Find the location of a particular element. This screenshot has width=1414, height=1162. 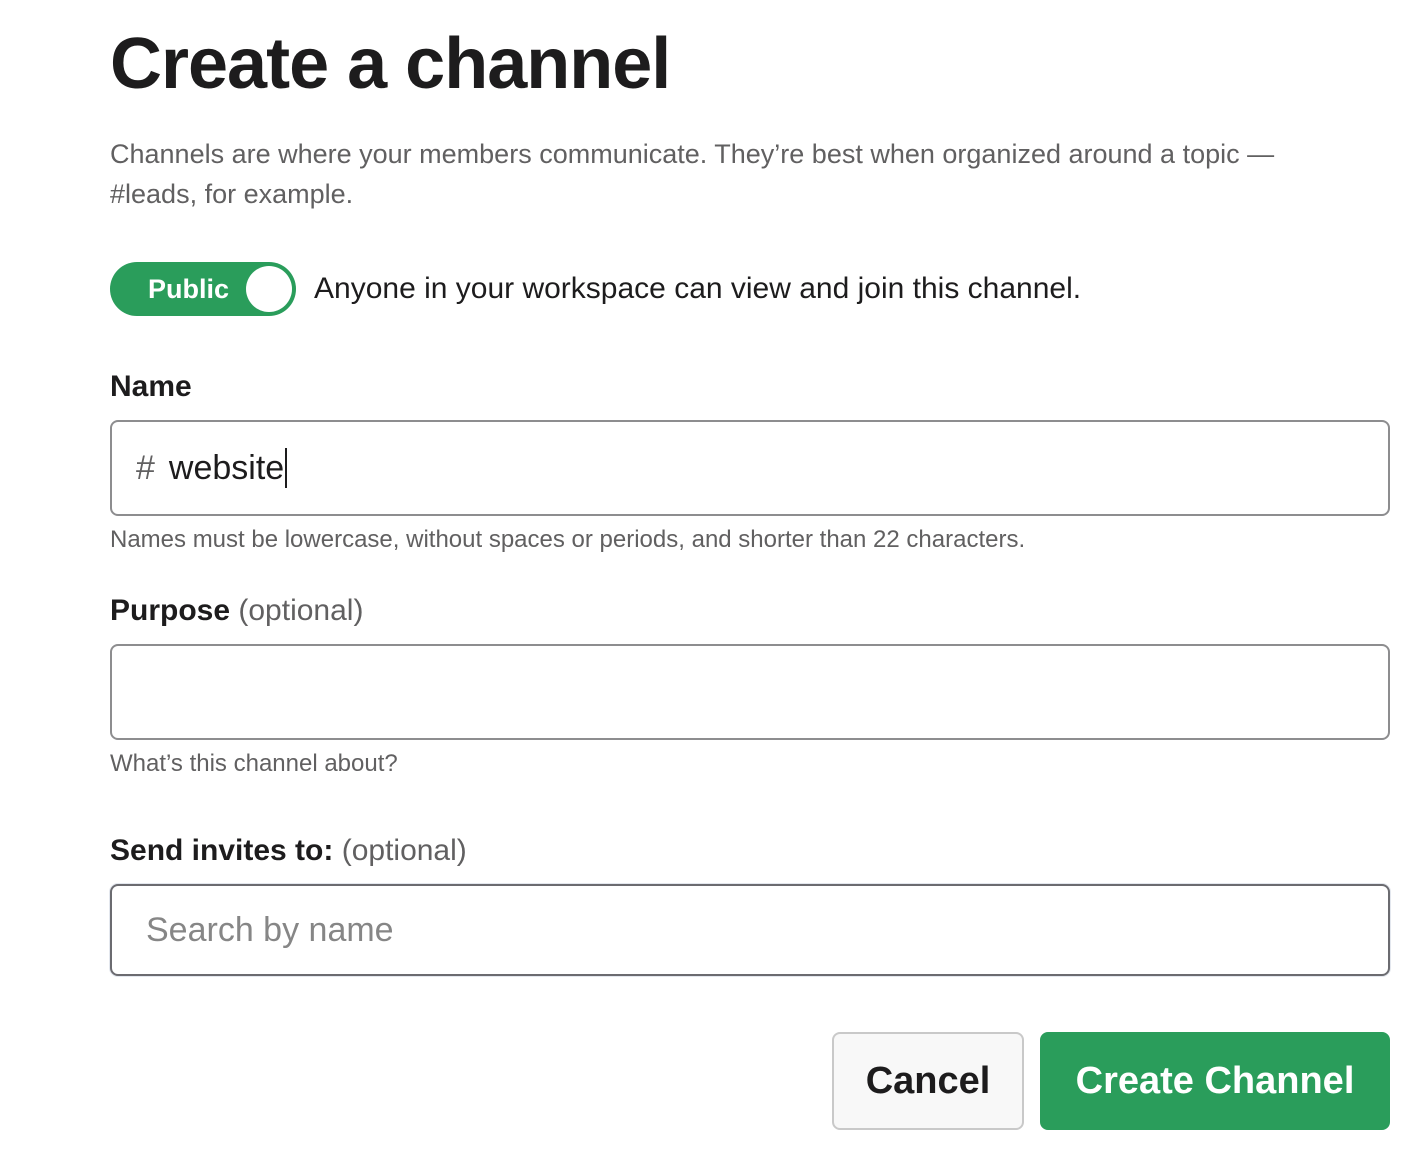

hash-icon: # is located at coordinates (145, 467).